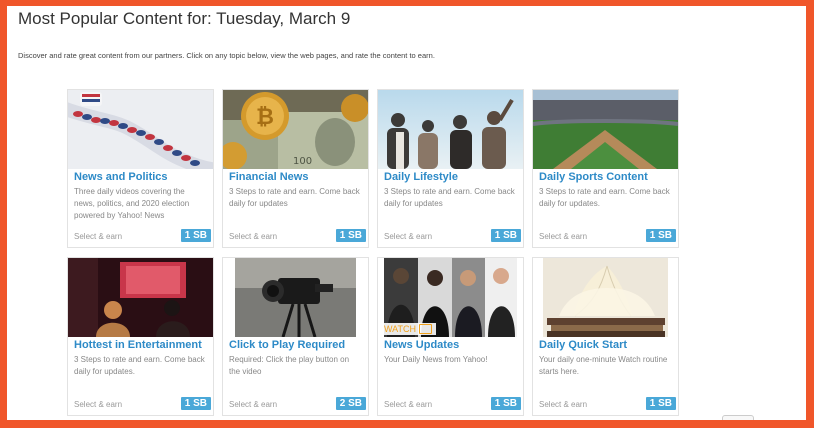 The height and width of the screenshot is (428, 814). I want to click on daily-lifestyle-image, so click(450, 129).